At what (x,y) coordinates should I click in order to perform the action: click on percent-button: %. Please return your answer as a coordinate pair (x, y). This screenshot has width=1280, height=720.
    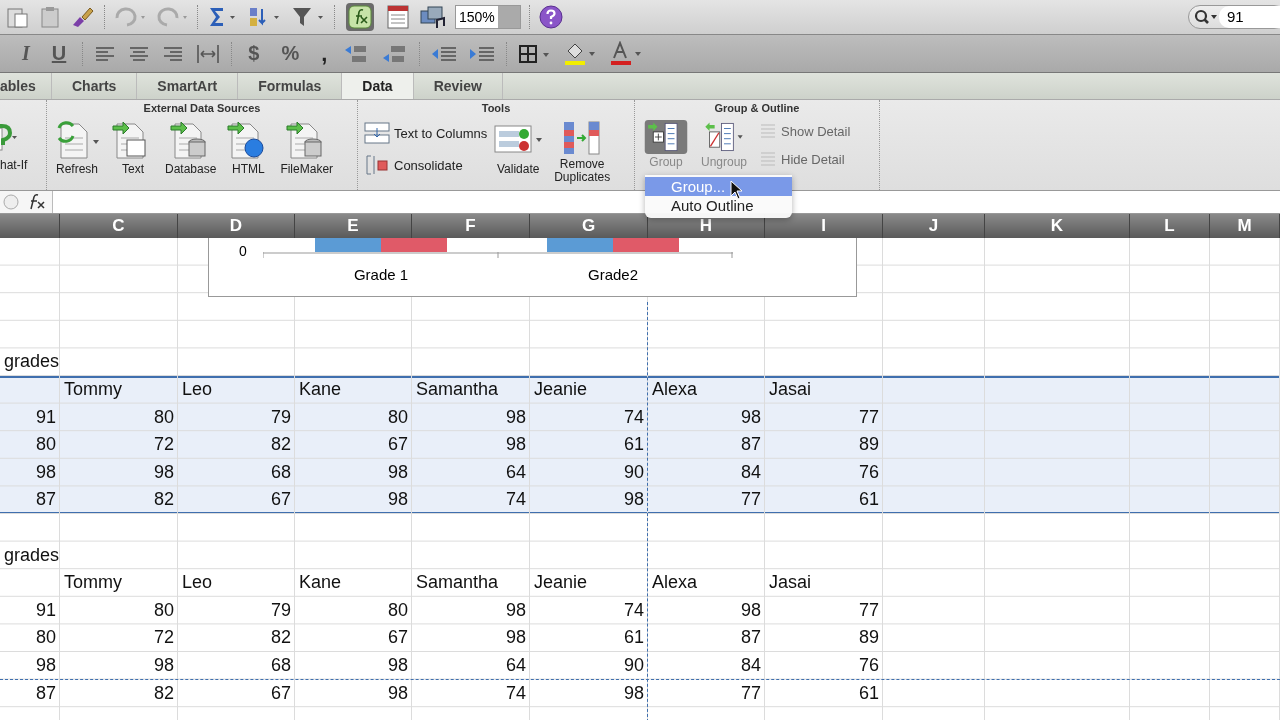
    Looking at the image, I should click on (290, 53).